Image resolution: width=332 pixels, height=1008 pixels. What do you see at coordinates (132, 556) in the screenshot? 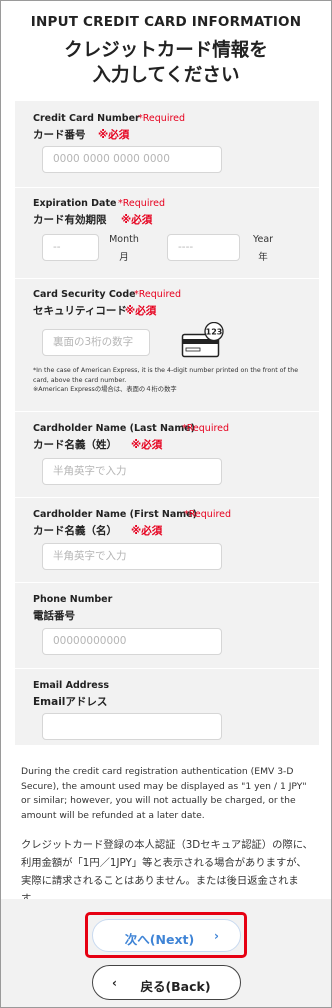
I see `first-name-input: 半角英字で入力` at bounding box center [132, 556].